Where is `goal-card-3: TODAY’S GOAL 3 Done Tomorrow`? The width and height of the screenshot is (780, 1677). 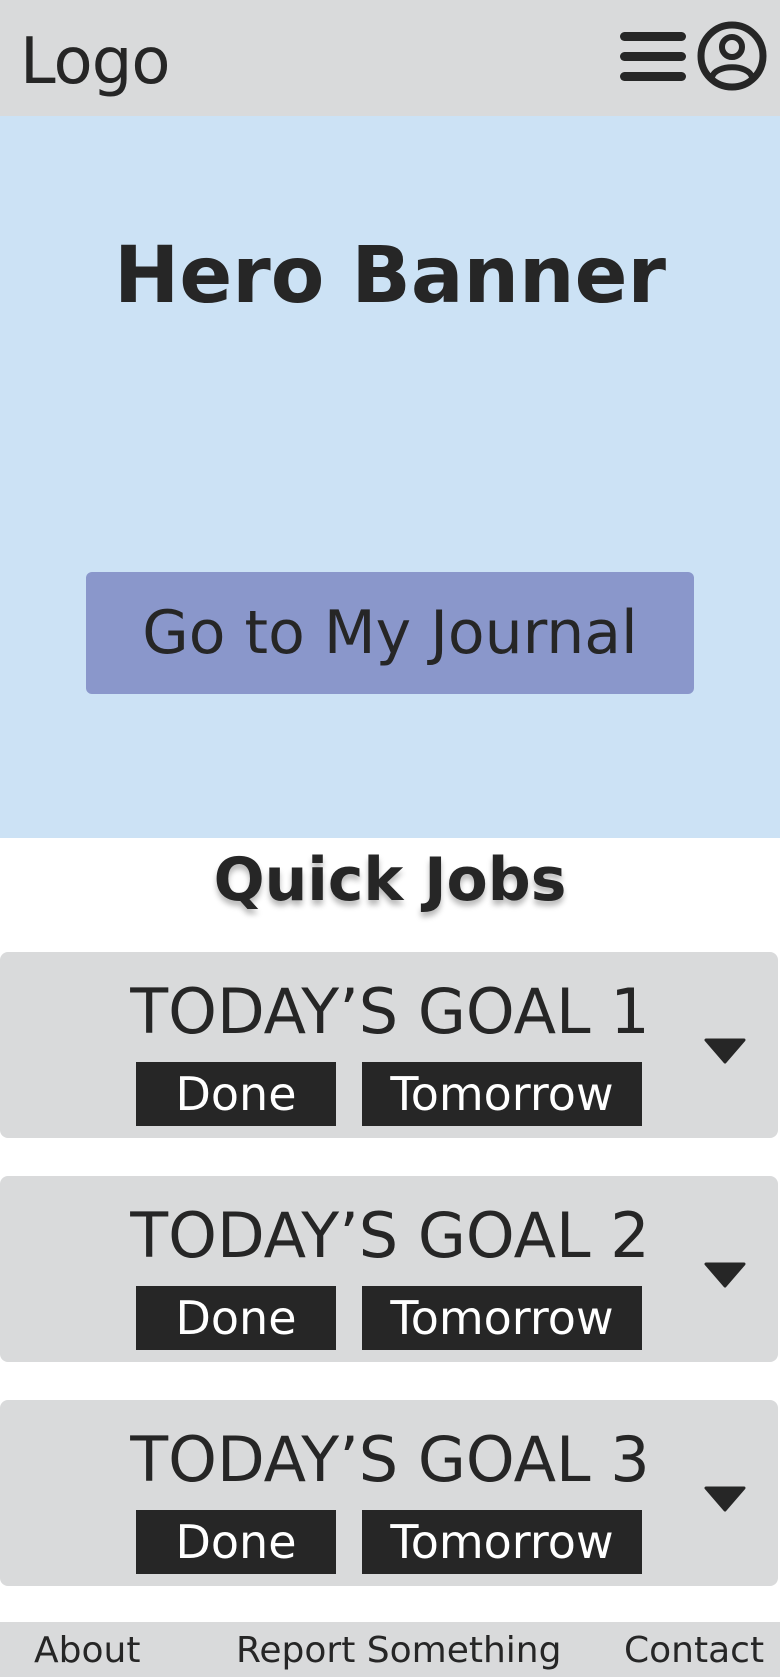 goal-card-3: TODAY’S GOAL 3 Done Tomorrow is located at coordinates (389, 1493).